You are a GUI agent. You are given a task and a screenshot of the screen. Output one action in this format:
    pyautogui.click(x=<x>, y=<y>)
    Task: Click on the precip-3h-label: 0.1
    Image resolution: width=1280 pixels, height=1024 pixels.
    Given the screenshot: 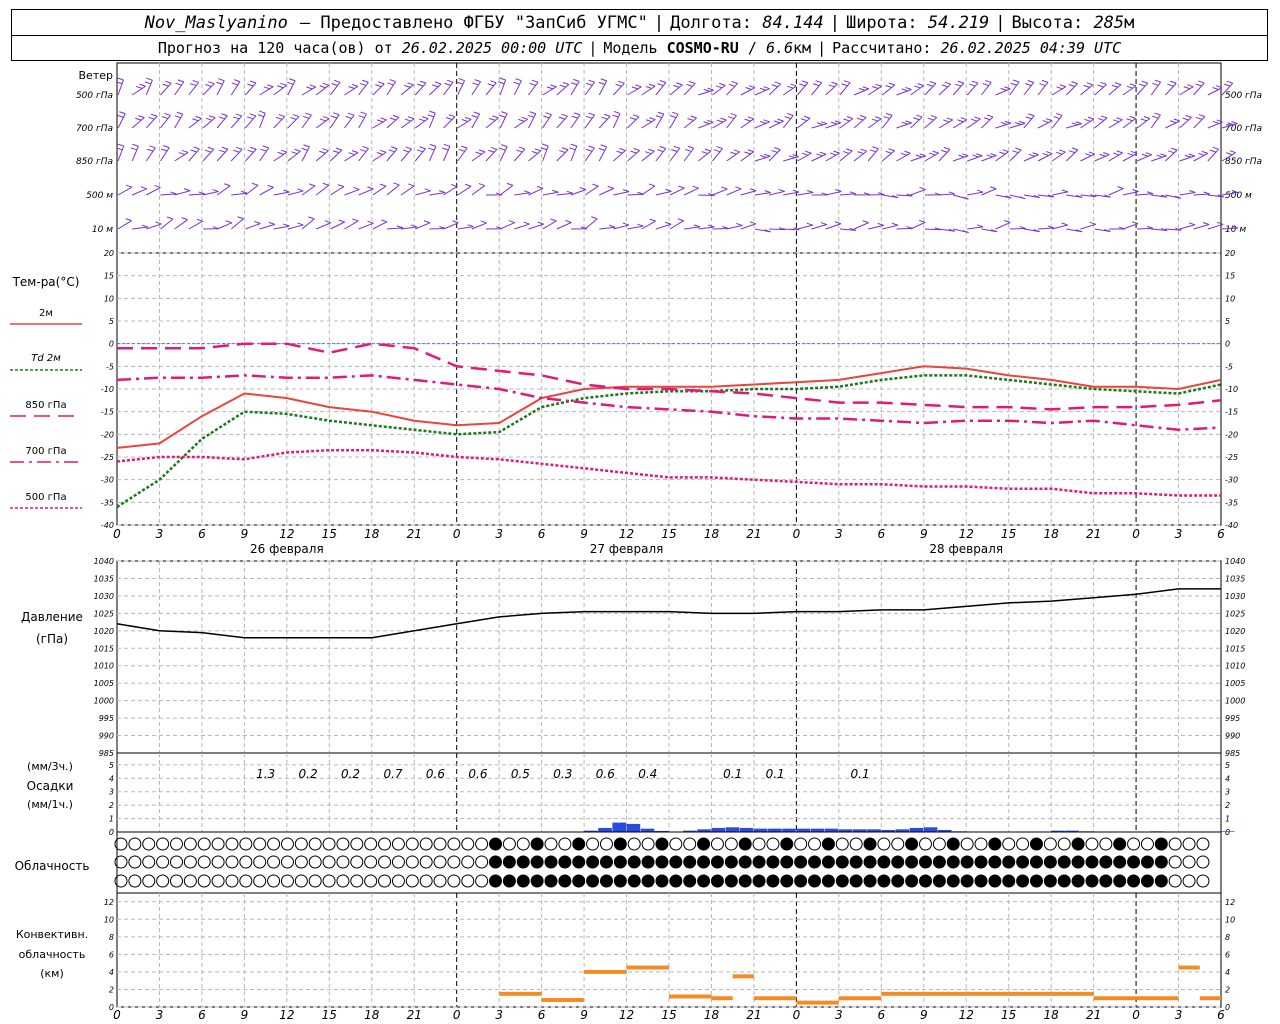 What is the action you would take?
    pyautogui.click(x=860, y=774)
    